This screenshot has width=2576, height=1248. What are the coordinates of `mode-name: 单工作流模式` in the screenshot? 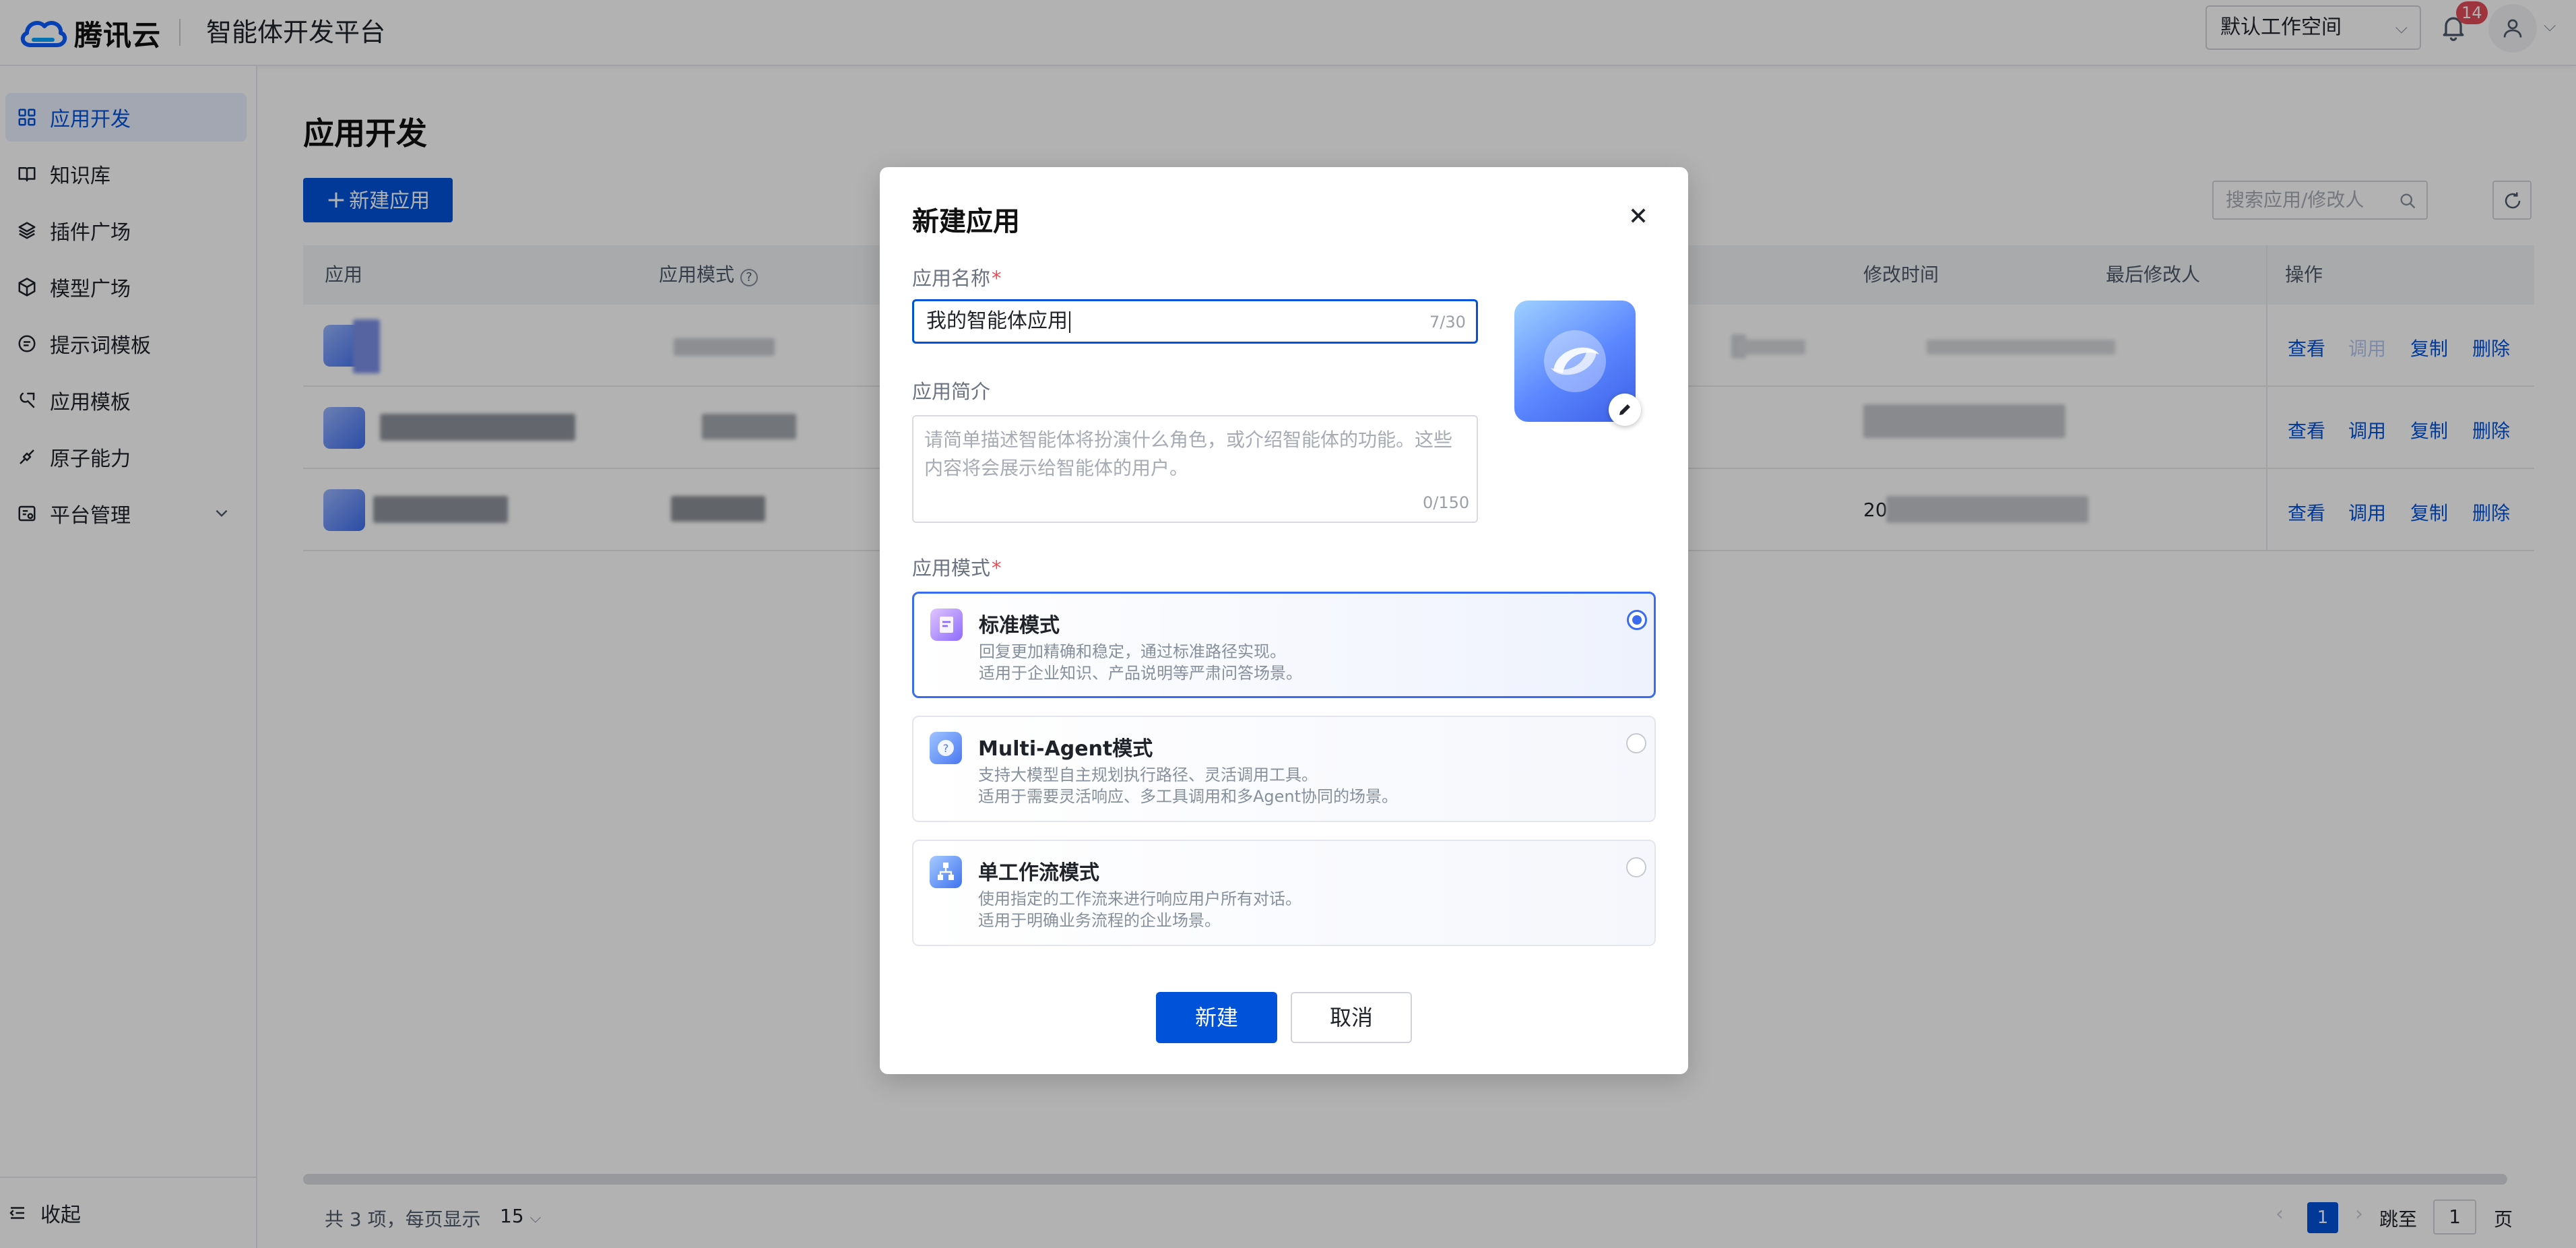 It's located at (1039, 873).